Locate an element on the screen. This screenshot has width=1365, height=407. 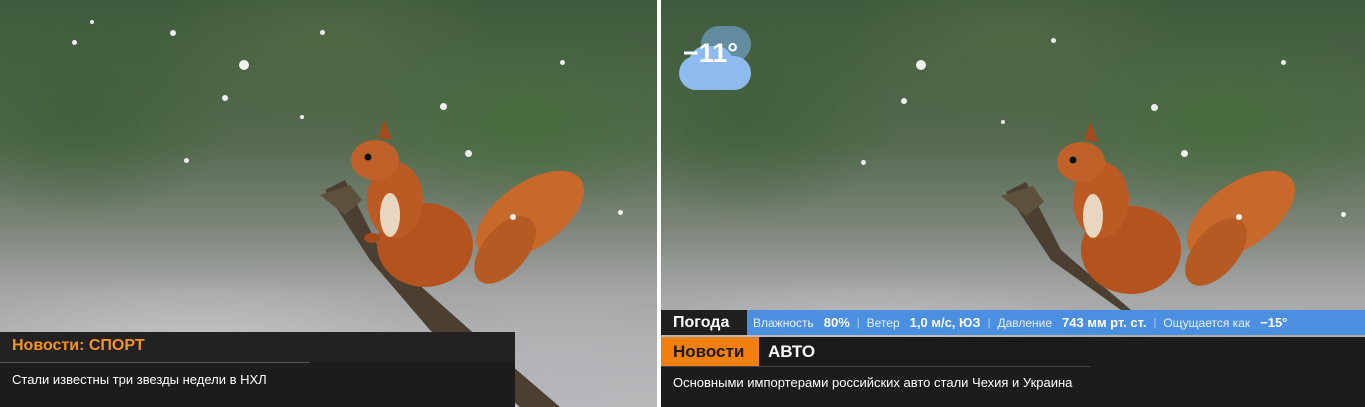
news-heading-label: Новости: is located at coordinates (48, 345).